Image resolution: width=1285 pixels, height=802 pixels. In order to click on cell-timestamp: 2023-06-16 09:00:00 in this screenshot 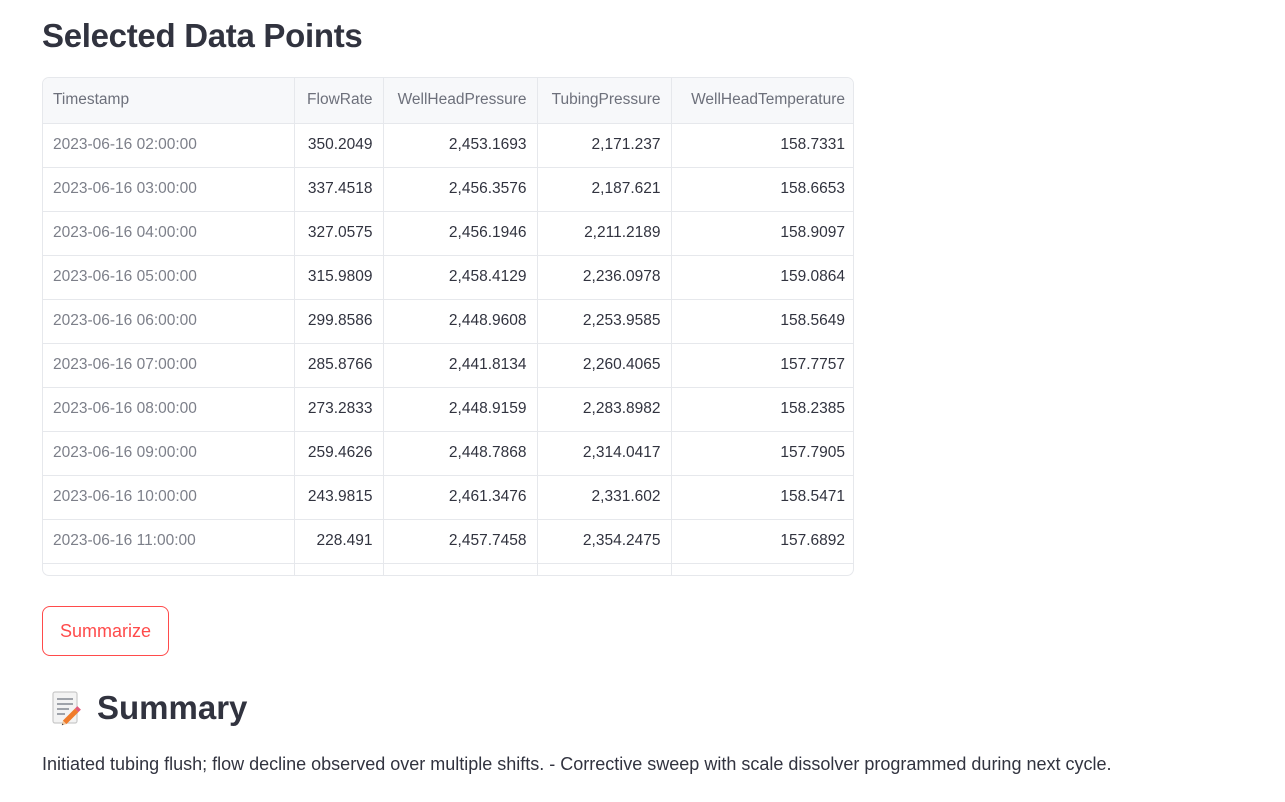, I will do `click(169, 453)`.